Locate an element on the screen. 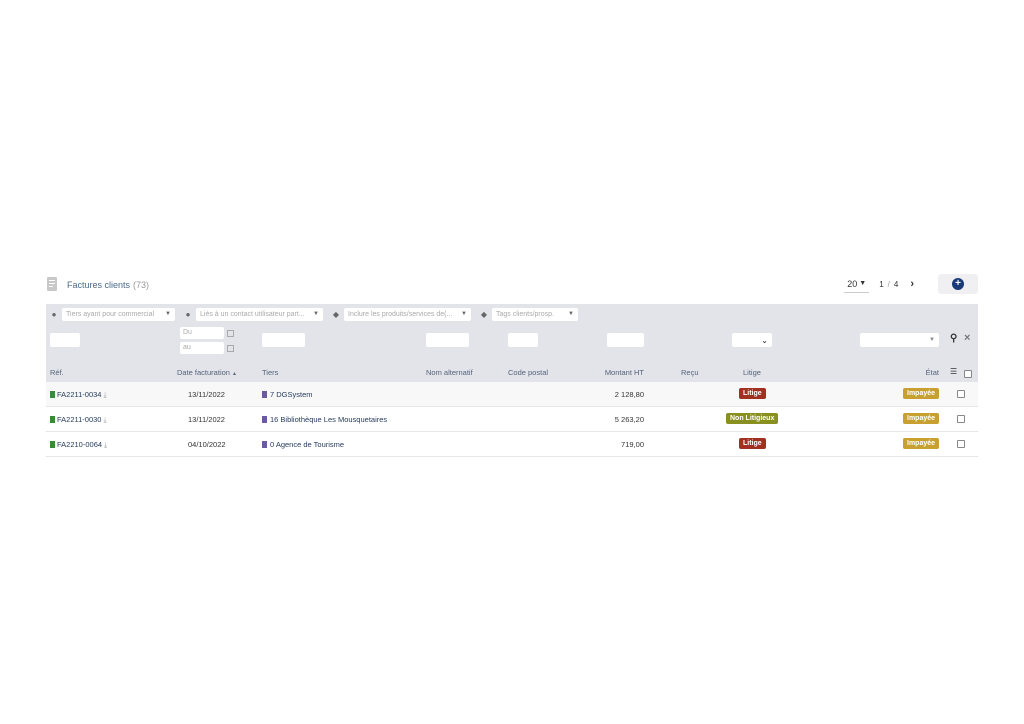  alt-name-filter-input is located at coordinates (447, 340).